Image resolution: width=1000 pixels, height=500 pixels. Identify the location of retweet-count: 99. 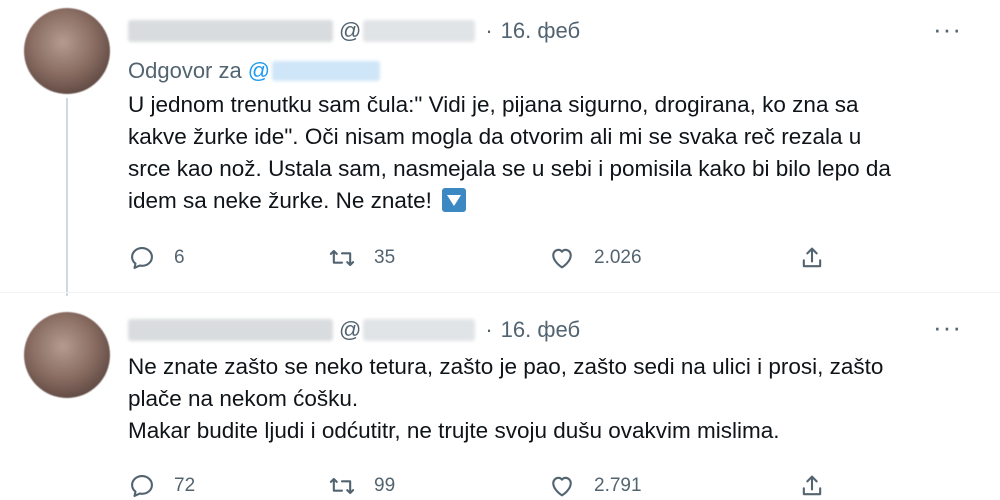
(385, 485).